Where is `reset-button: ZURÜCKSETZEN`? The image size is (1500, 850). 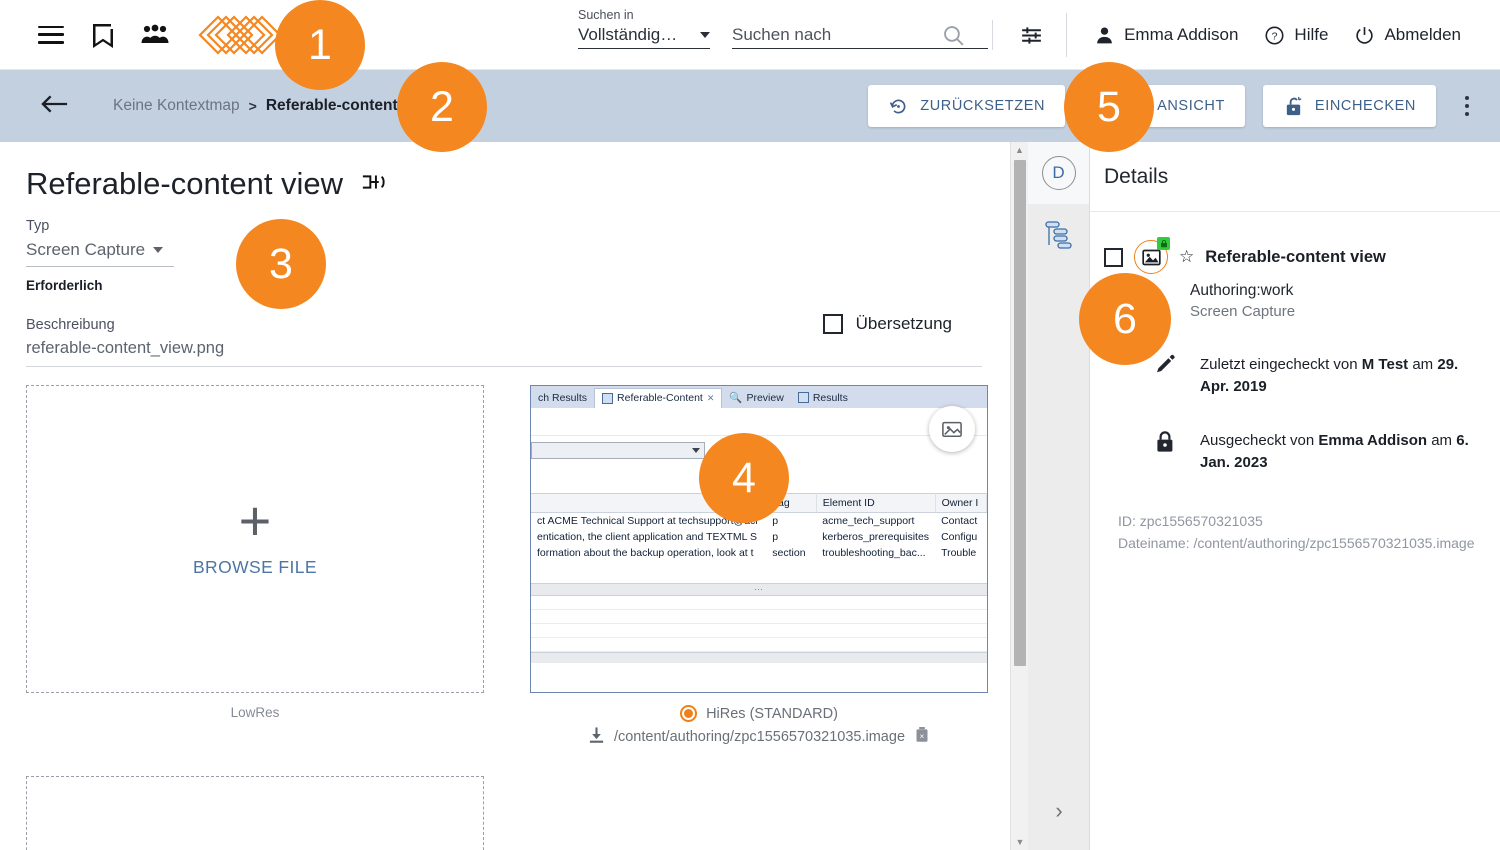 reset-button: ZURÜCKSETZEN is located at coordinates (967, 106).